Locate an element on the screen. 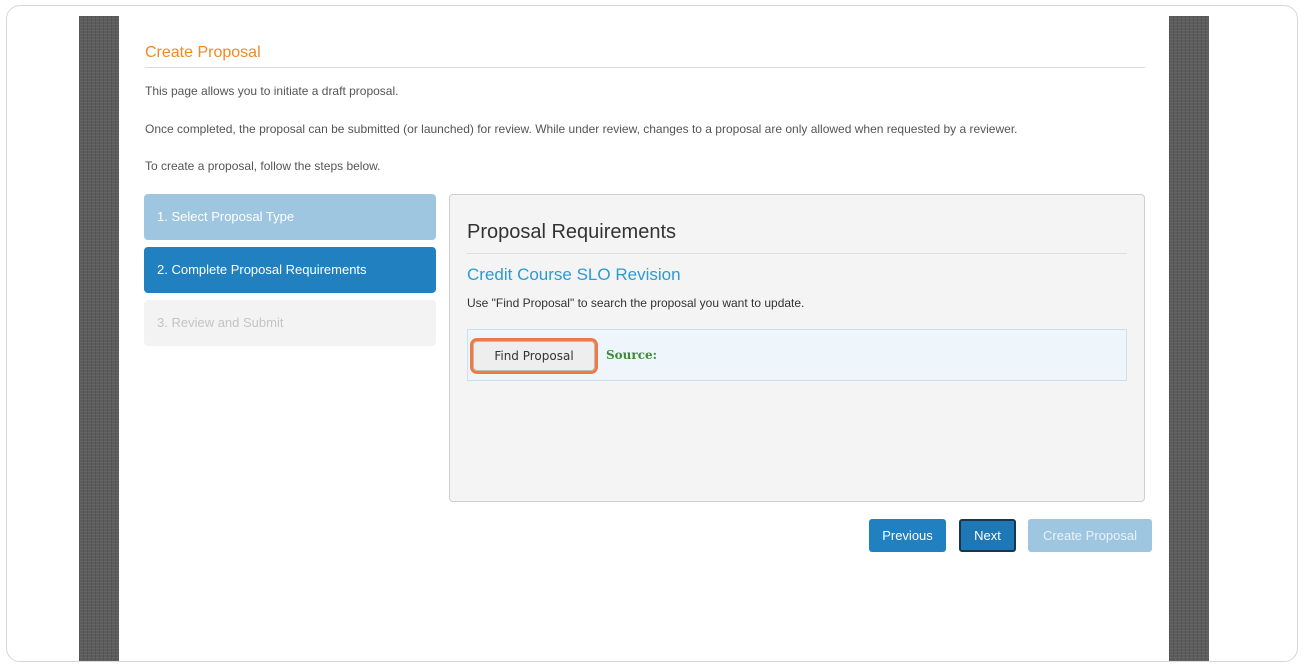 The height and width of the screenshot is (667, 1308). panel-heading: Proposal Requirements is located at coordinates (571, 232).